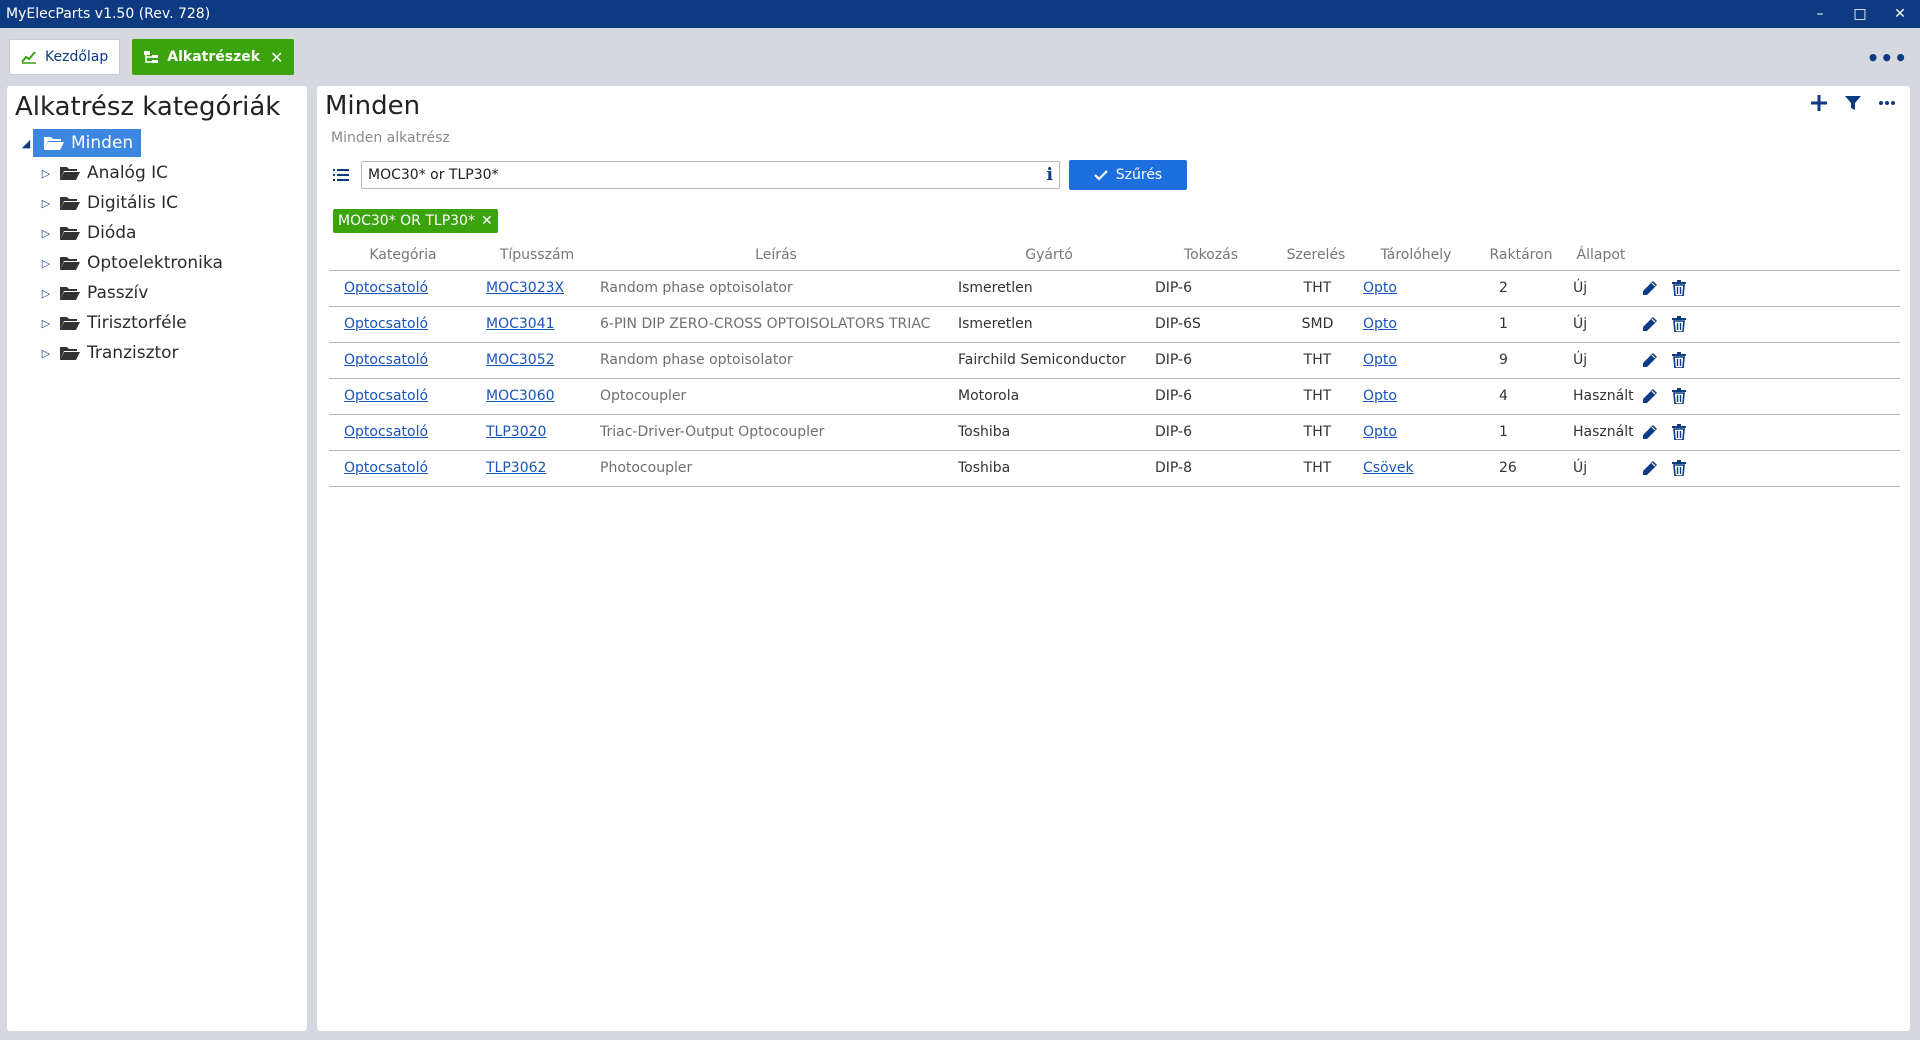 The width and height of the screenshot is (1920, 1040). What do you see at coordinates (776, 288) in the screenshot?
I see `description-cell: Random phase optoisolator` at bounding box center [776, 288].